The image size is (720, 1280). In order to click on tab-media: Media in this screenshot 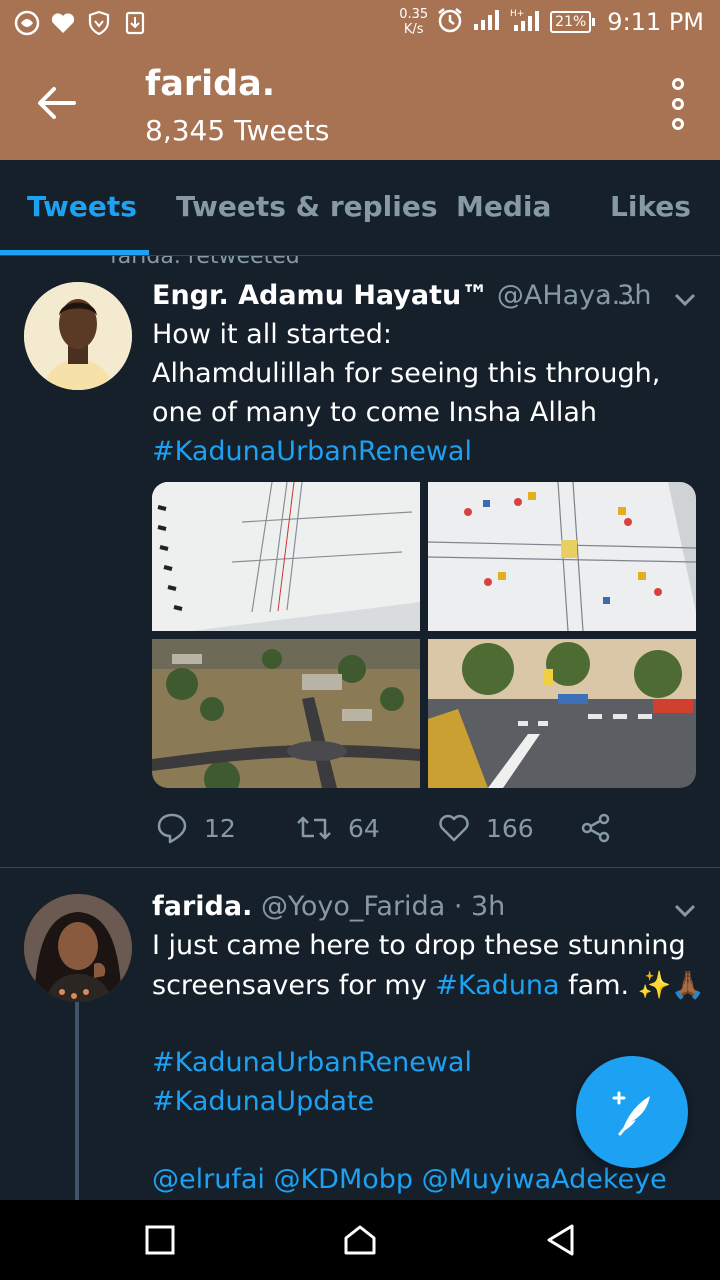, I will do `click(503, 206)`.